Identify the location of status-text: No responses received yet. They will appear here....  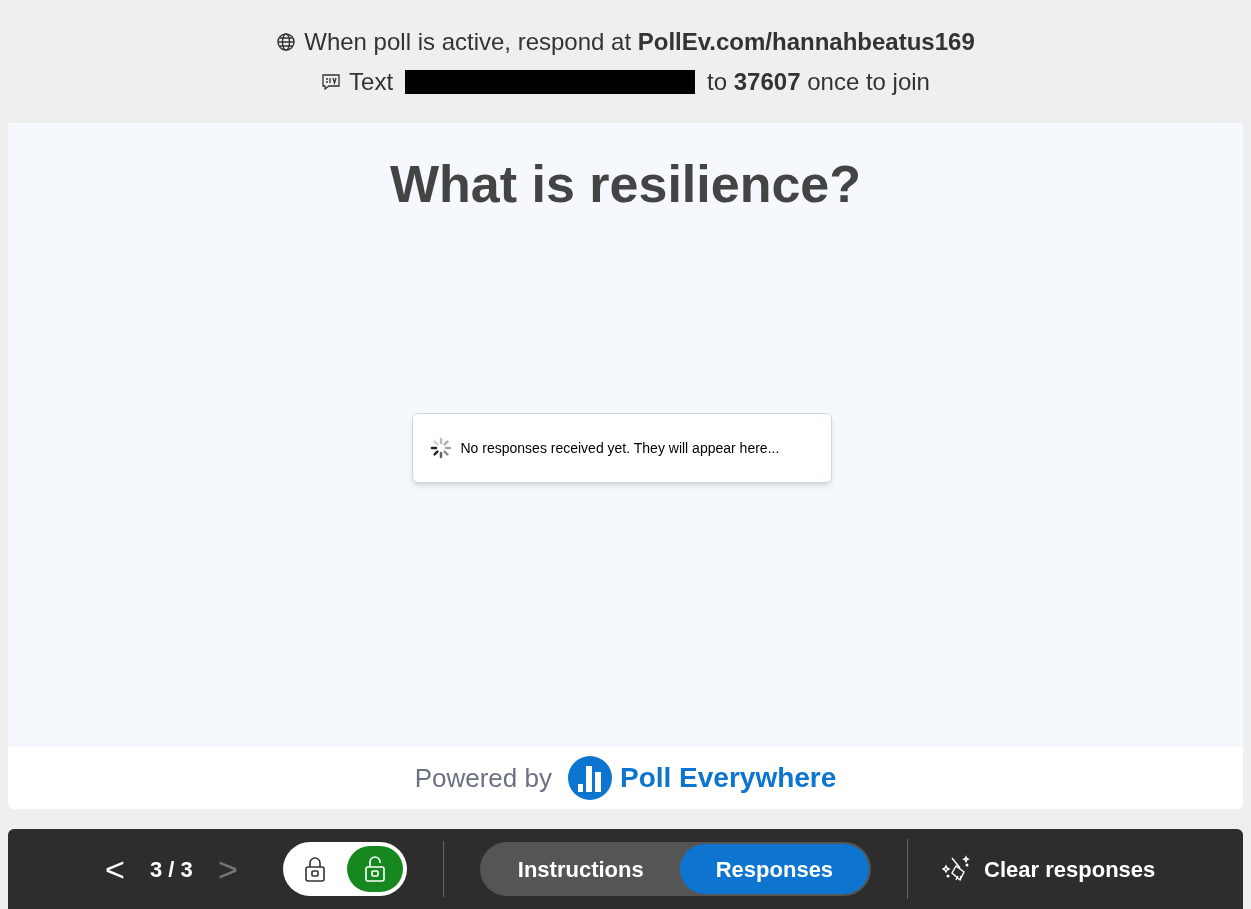
(620, 448).